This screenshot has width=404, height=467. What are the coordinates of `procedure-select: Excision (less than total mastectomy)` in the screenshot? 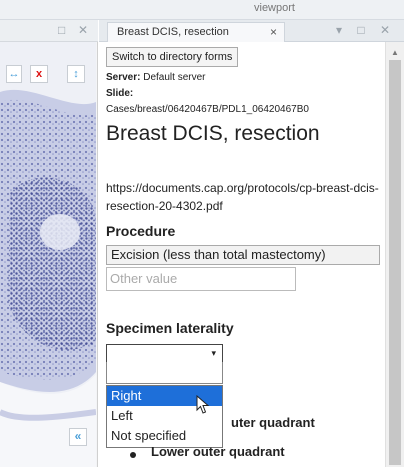 It's located at (243, 255).